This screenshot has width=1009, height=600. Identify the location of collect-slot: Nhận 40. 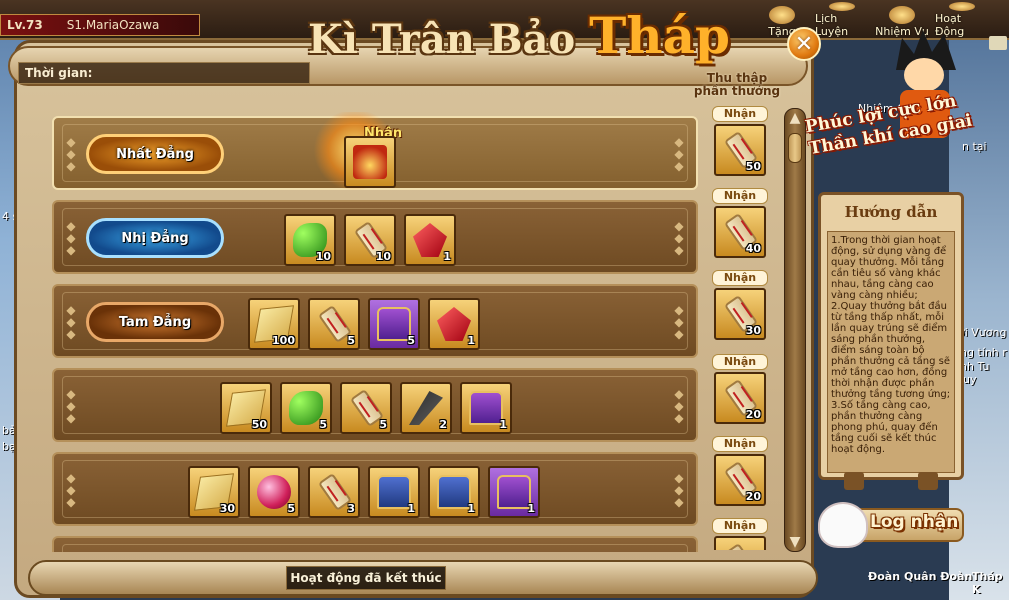
(740, 228).